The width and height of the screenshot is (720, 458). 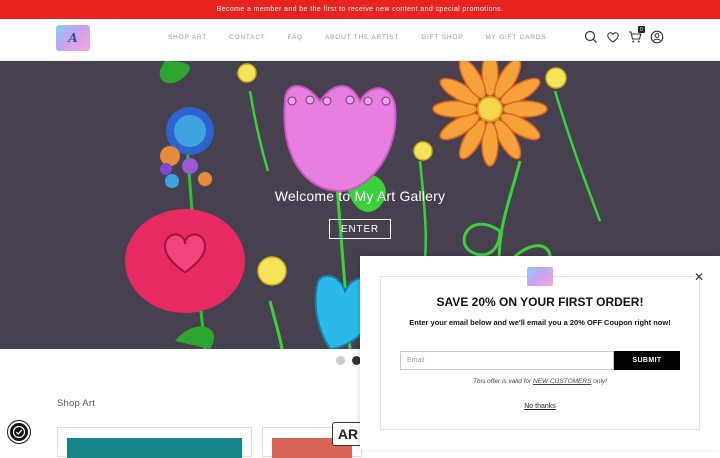 I want to click on popup-logo, so click(x=540, y=276).